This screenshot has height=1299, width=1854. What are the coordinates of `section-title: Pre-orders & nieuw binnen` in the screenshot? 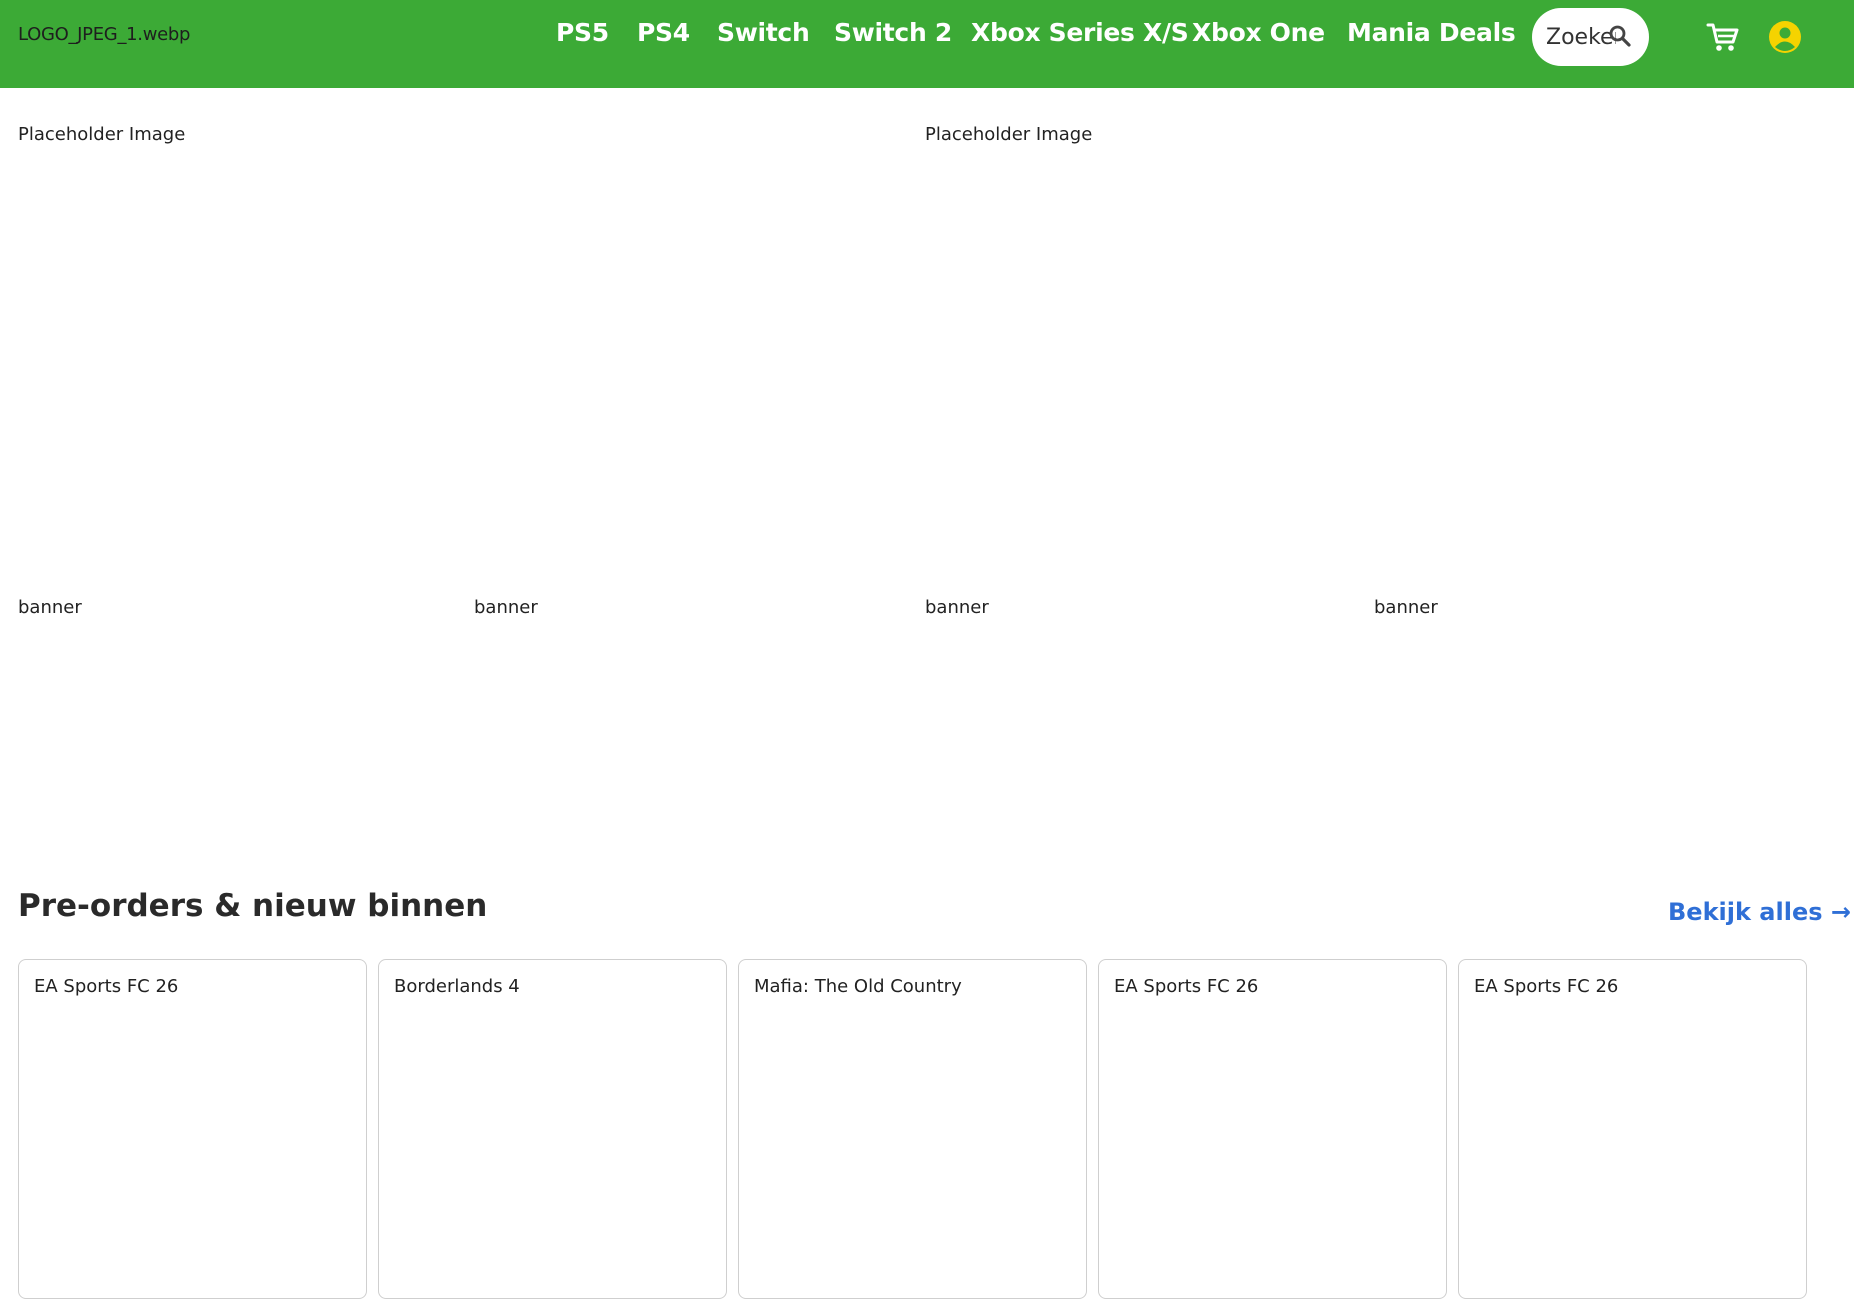 It's located at (253, 906).